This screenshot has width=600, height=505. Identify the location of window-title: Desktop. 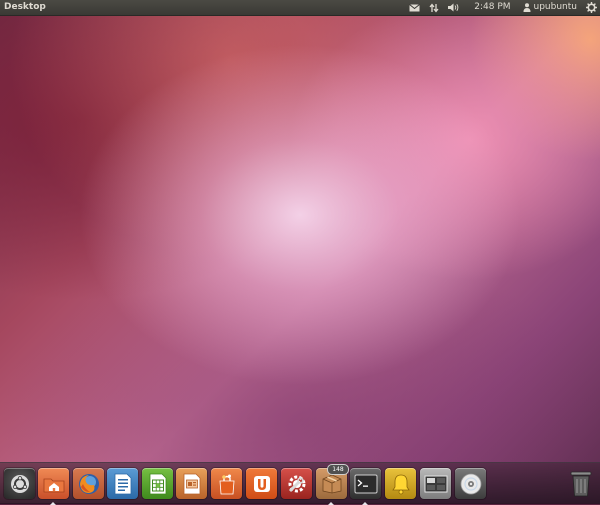
(25, 7).